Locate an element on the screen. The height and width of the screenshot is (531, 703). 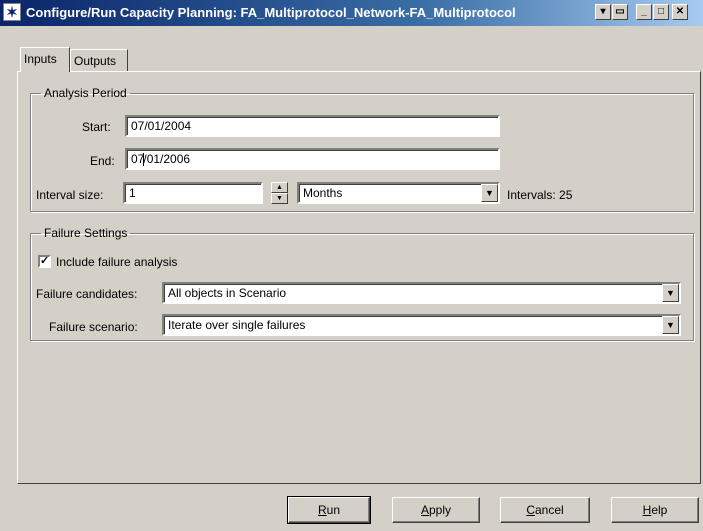
failure-scenario-select: Iterate over single failures ▼ is located at coordinates (421, 325).